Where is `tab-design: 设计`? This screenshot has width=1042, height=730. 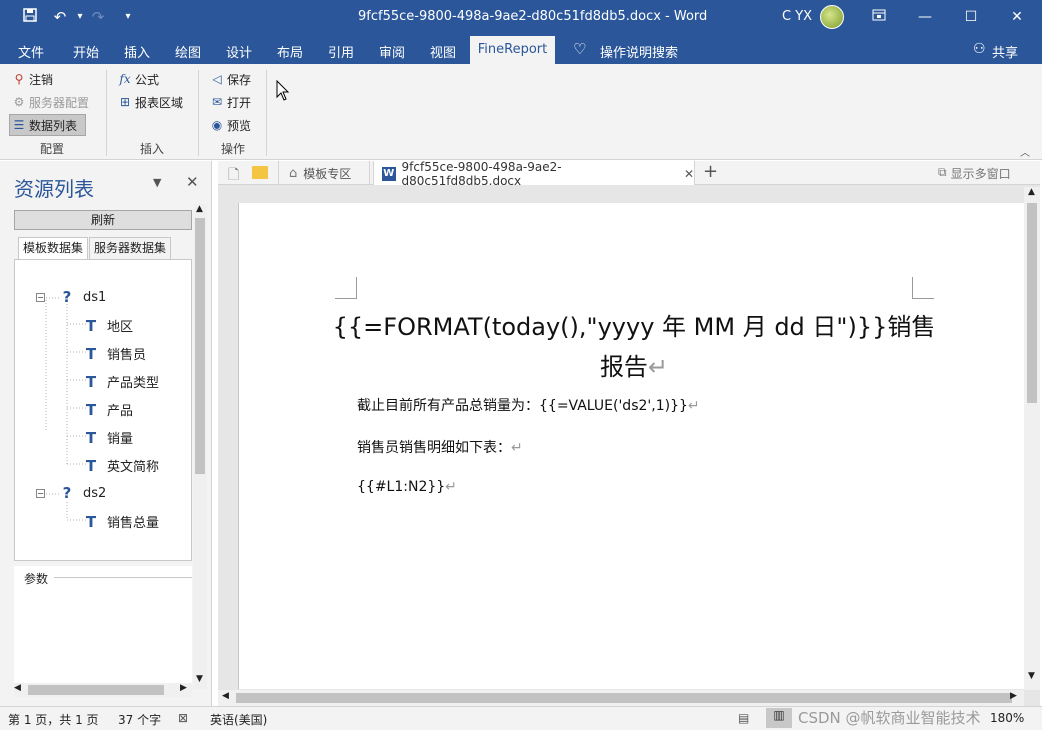
tab-design: 设计 is located at coordinates (239, 51).